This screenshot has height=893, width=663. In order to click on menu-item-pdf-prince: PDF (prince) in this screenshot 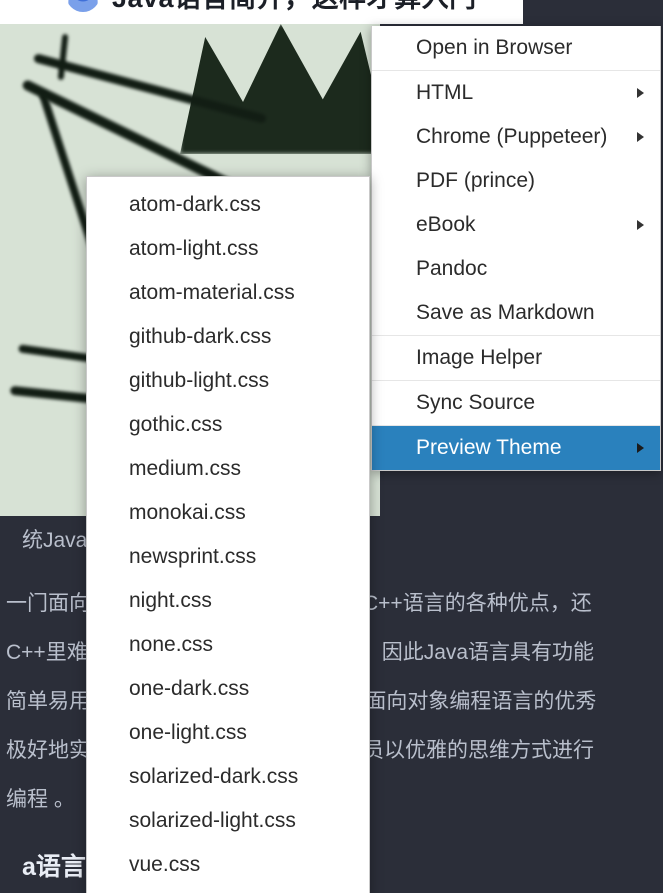, I will do `click(516, 181)`.